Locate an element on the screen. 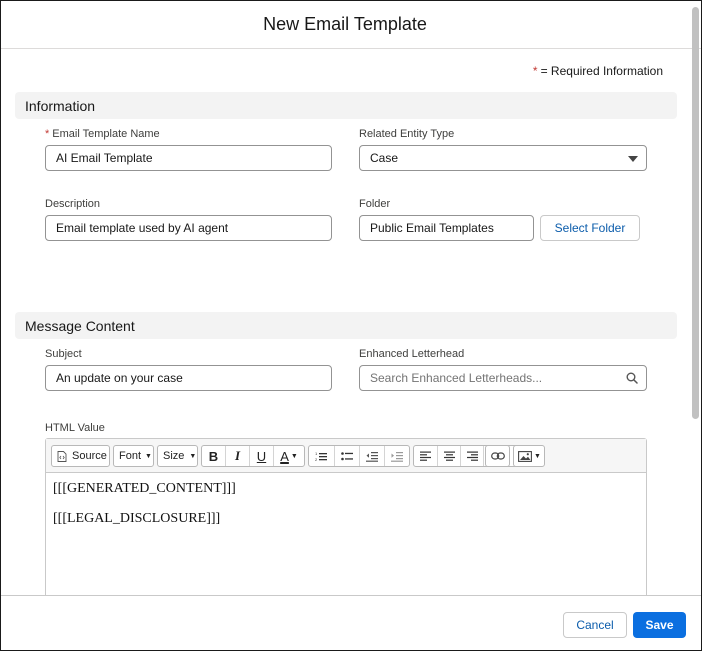 This screenshot has height=651, width=702. text-color-button: A ▼ is located at coordinates (289, 456).